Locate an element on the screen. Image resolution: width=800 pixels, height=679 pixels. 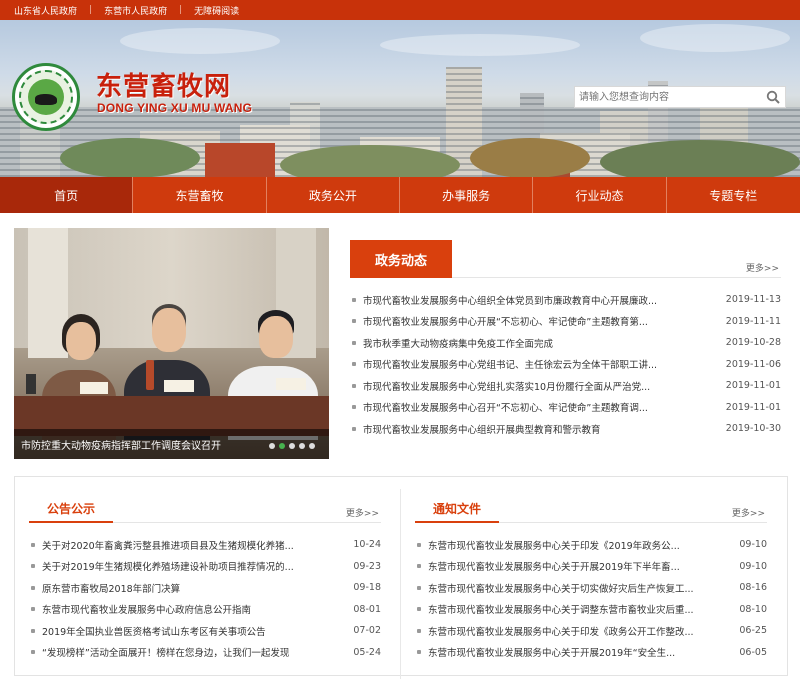
list-item: 关于对2020年畜禽粪污整县推进项目县及生猪规模化养猪... 10-24 is located at coordinates (205, 545).